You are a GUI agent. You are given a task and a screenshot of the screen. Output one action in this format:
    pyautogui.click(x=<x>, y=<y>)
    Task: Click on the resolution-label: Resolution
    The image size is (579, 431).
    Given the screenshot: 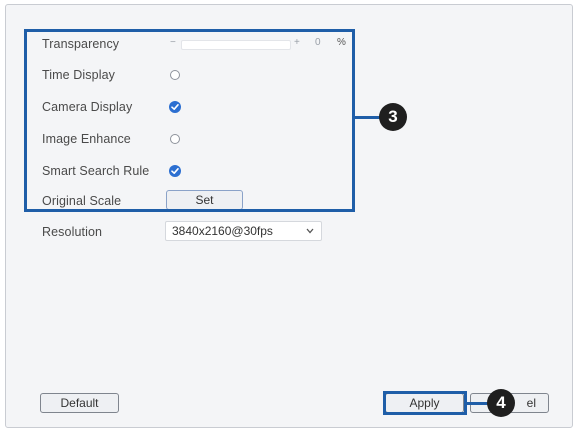 What is the action you would take?
    pyautogui.click(x=72, y=232)
    